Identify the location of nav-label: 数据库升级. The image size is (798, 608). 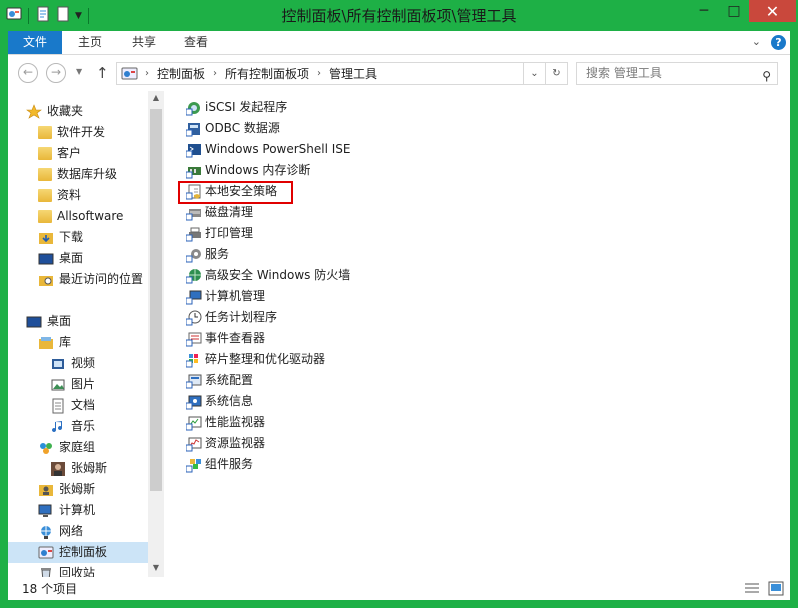
(87, 174).